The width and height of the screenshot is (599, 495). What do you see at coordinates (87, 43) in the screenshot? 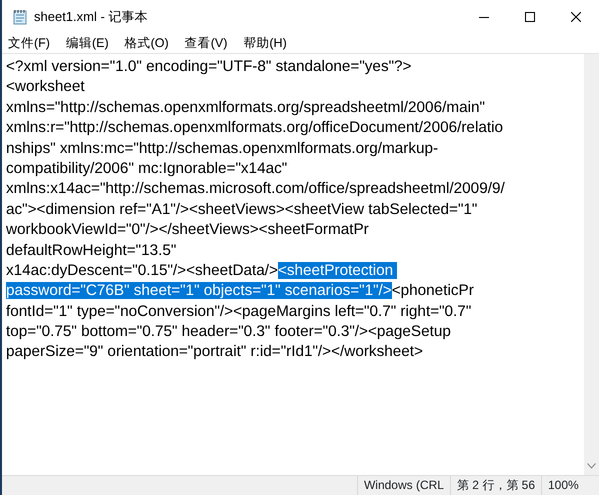
I see `menu-item: 编辑(E)` at bounding box center [87, 43].